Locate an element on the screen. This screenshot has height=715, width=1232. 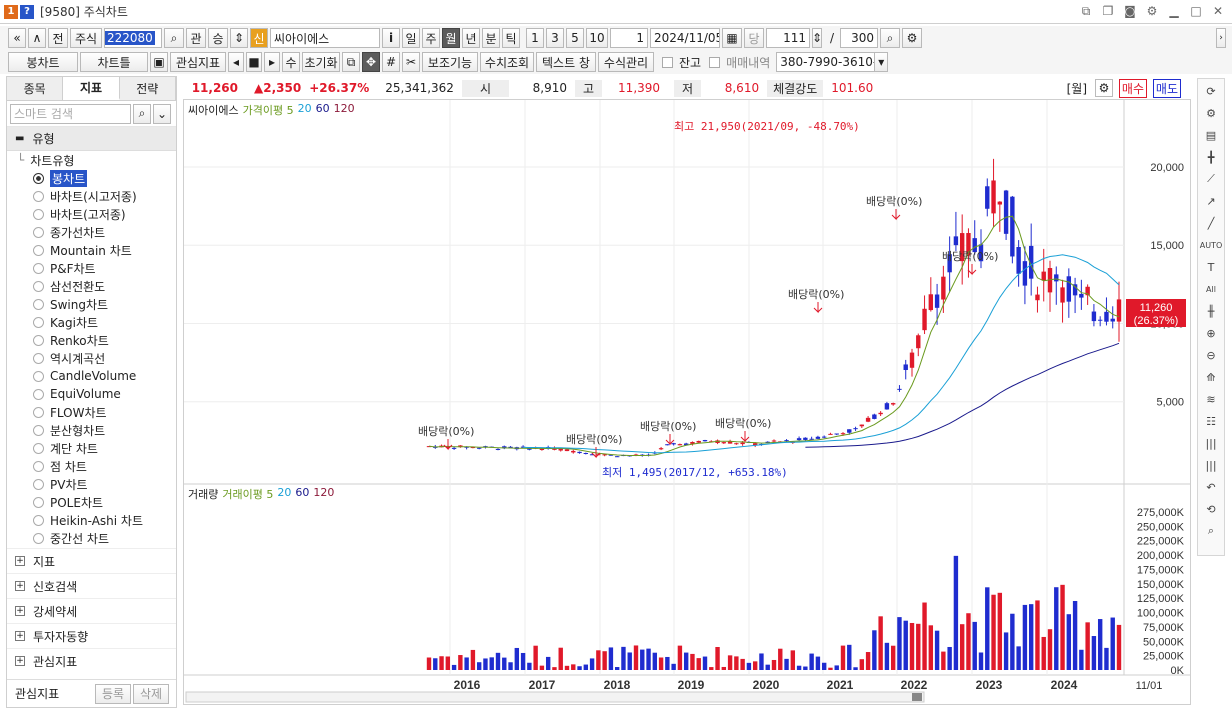
seung-button: 승 is located at coordinates (218, 38).